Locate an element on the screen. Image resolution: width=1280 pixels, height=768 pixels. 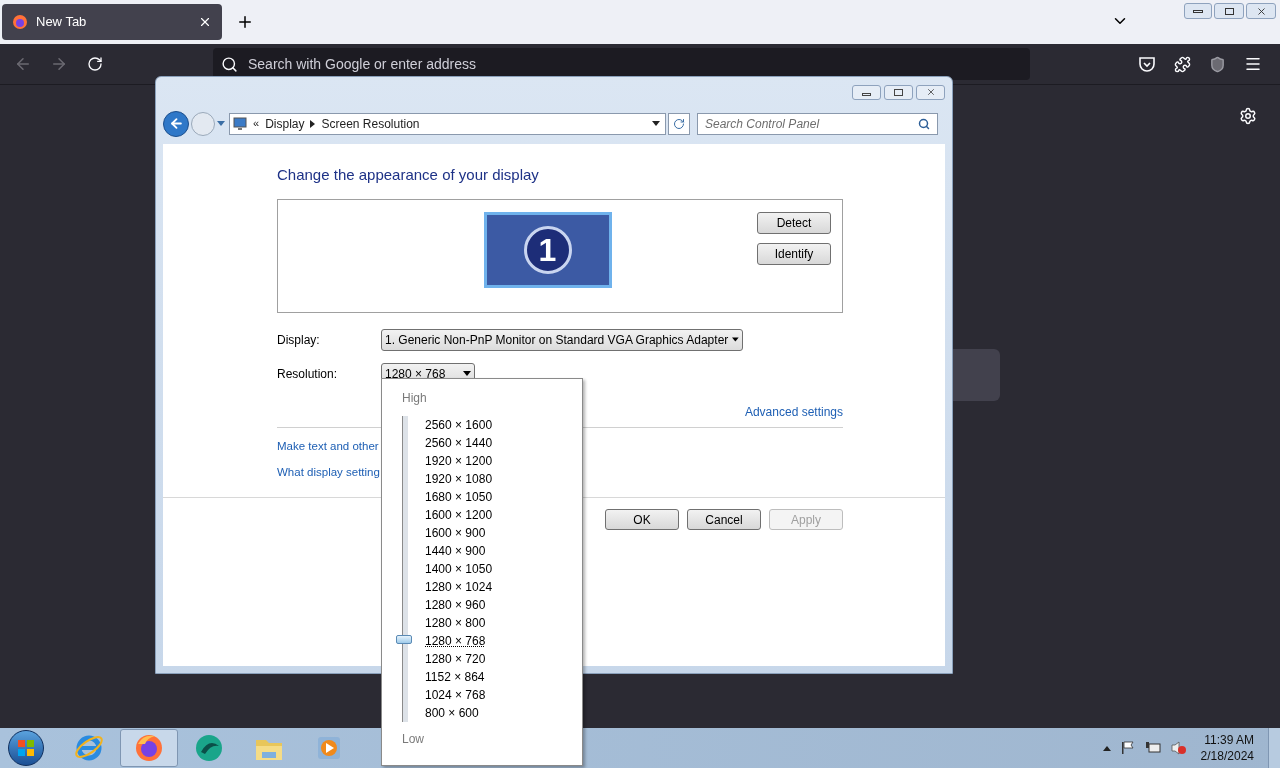
resolution-option: 1600 × 900 is located at coordinates (459, 533).